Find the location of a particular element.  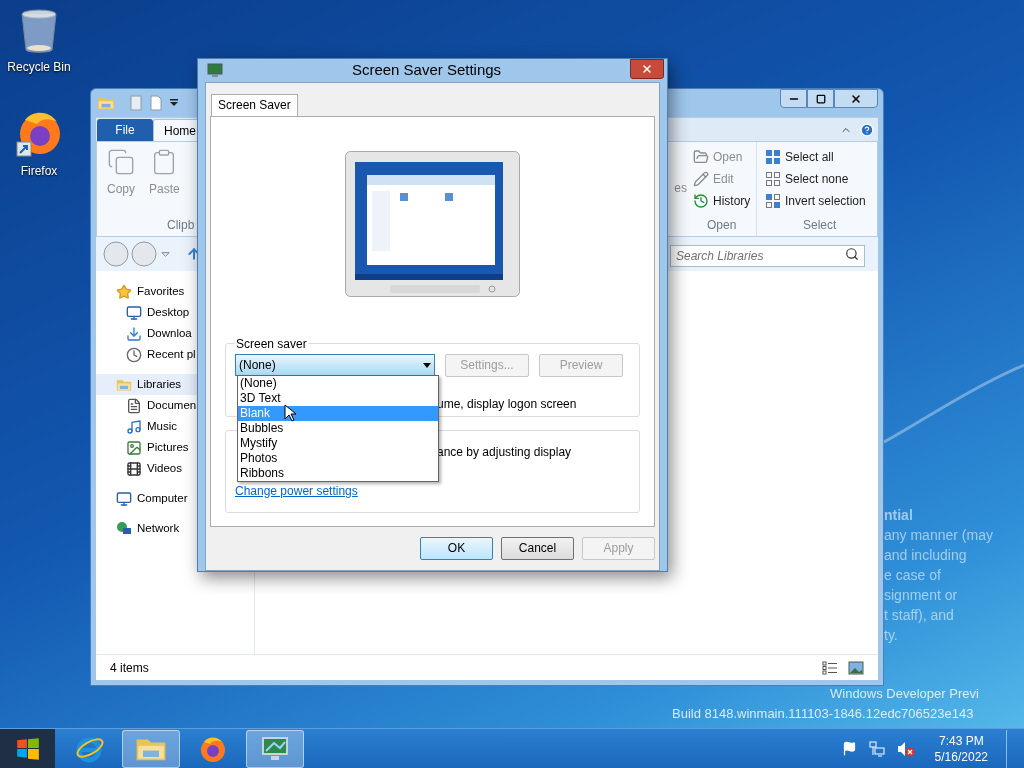

file-tab: File is located at coordinates (125, 130).